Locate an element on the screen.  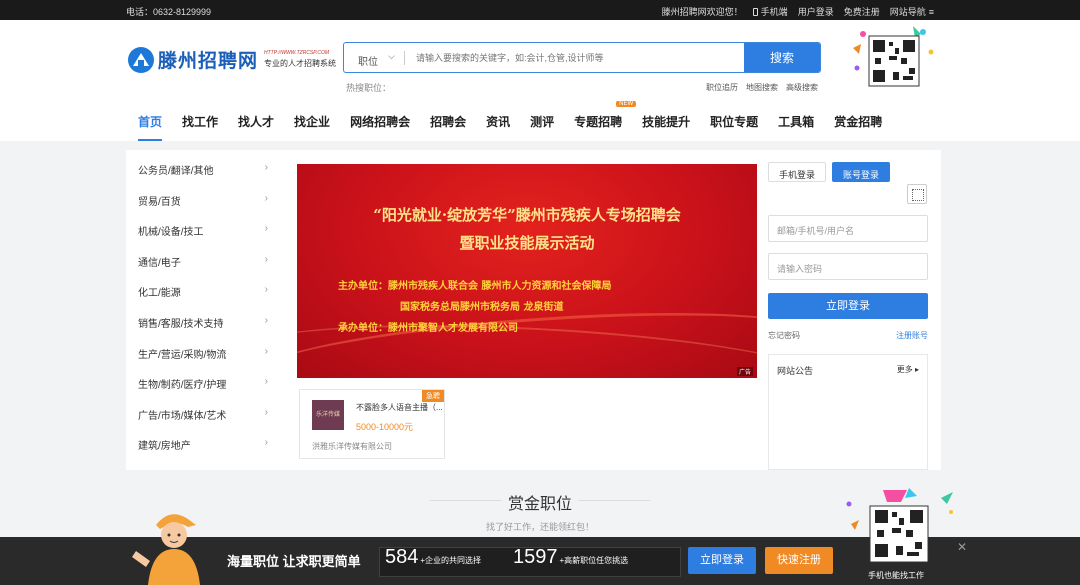
banner-subtitle: 暨职业技能展示活动 is located at coordinates (527, 243).